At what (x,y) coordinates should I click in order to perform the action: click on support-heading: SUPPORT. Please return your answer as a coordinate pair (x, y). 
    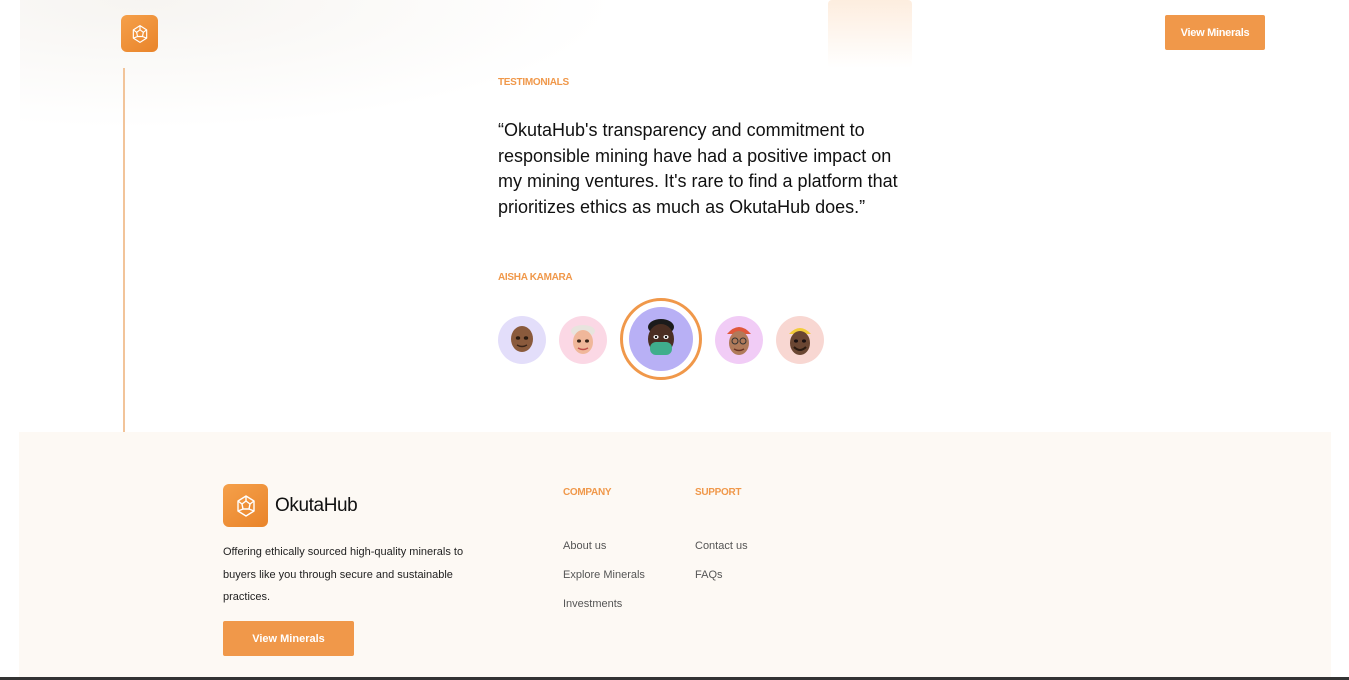
    Looking at the image, I should click on (718, 492).